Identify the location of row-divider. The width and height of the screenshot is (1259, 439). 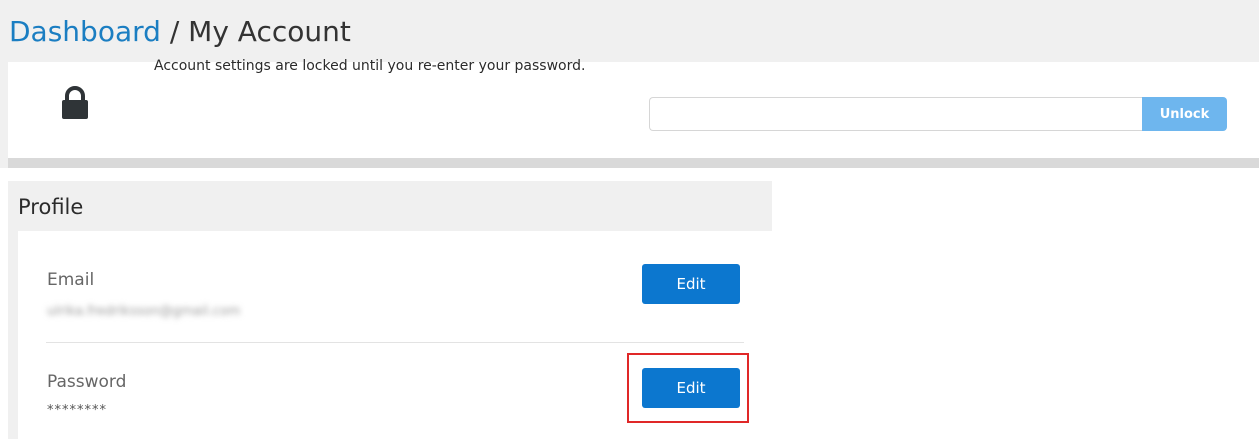
(395, 342).